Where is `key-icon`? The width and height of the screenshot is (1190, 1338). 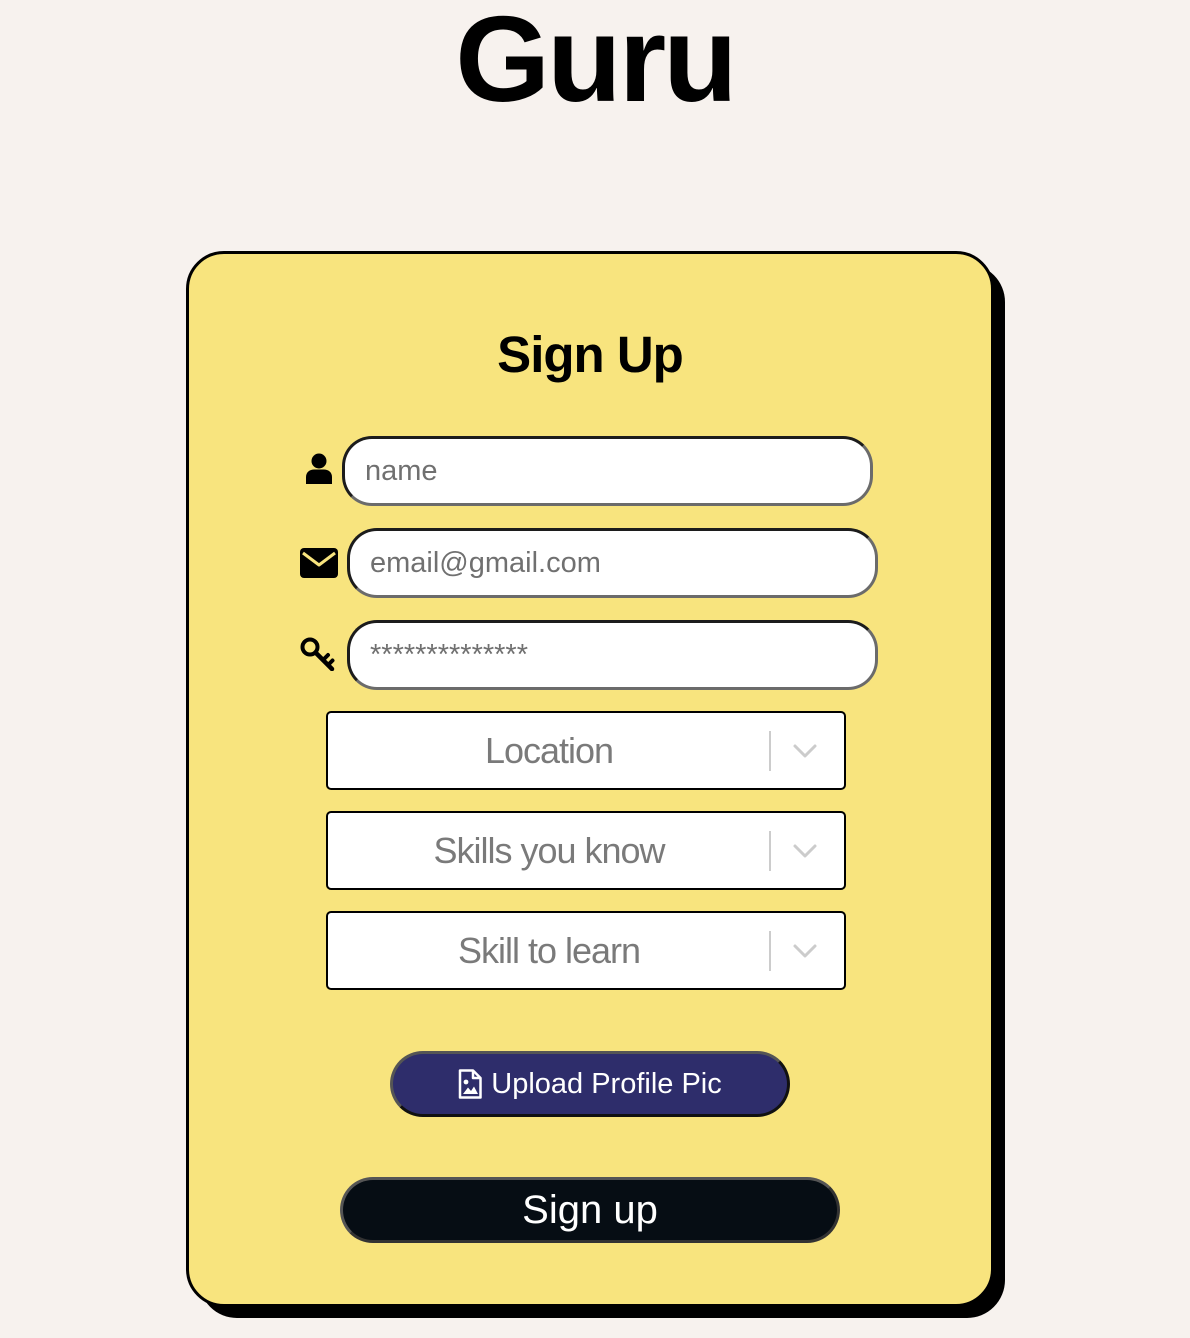 key-icon is located at coordinates (317, 654).